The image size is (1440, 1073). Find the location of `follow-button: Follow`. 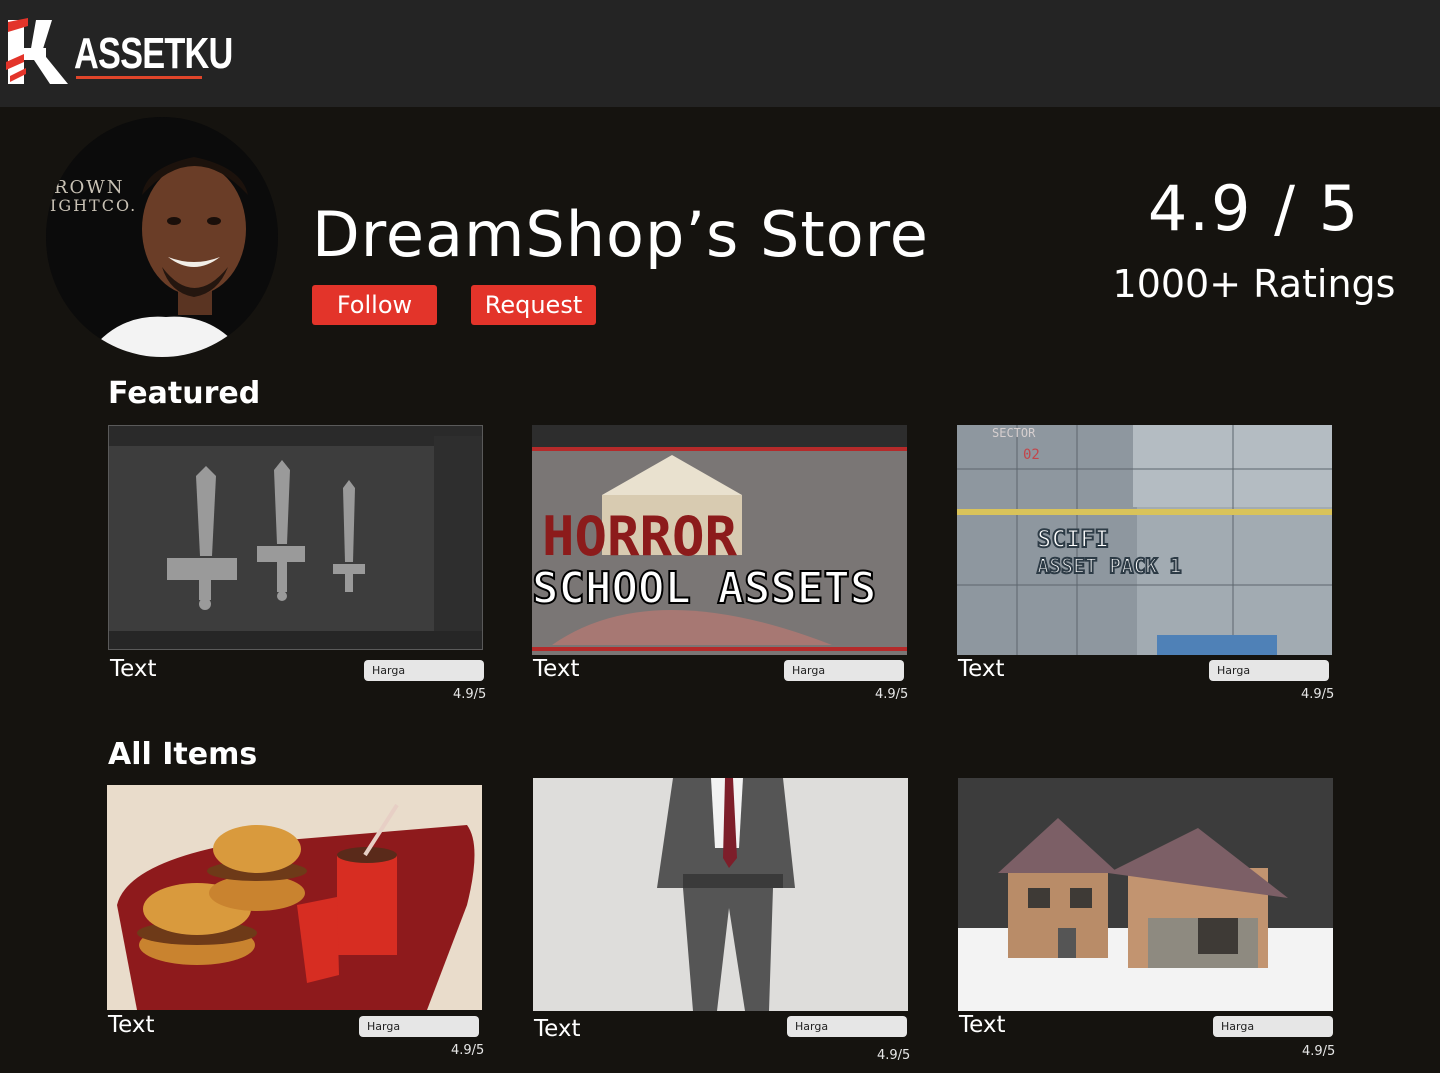

follow-button: Follow is located at coordinates (374, 305).